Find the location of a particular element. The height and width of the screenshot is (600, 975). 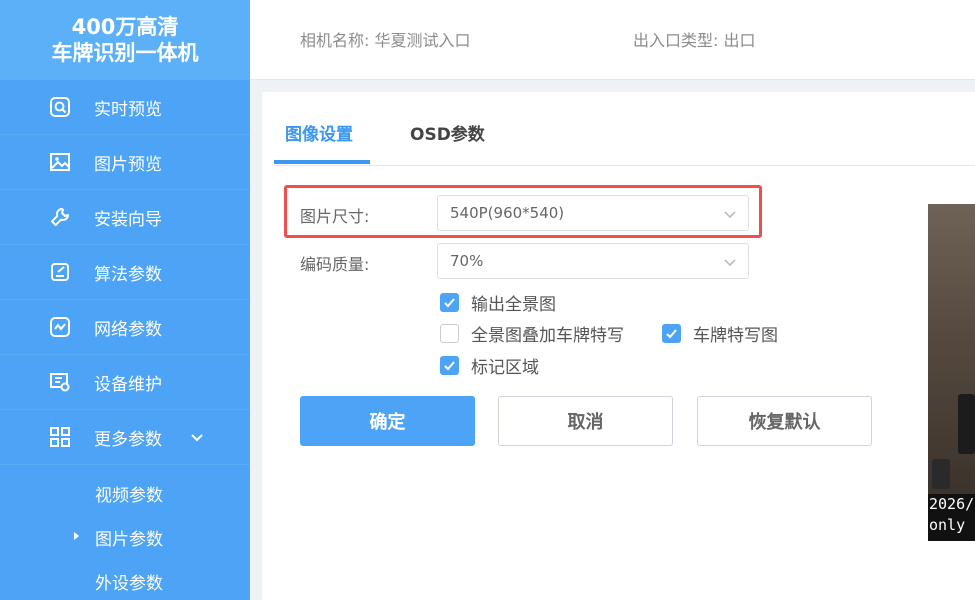

checkbox-output-panorama: 输出全景图 is located at coordinates (498, 302).